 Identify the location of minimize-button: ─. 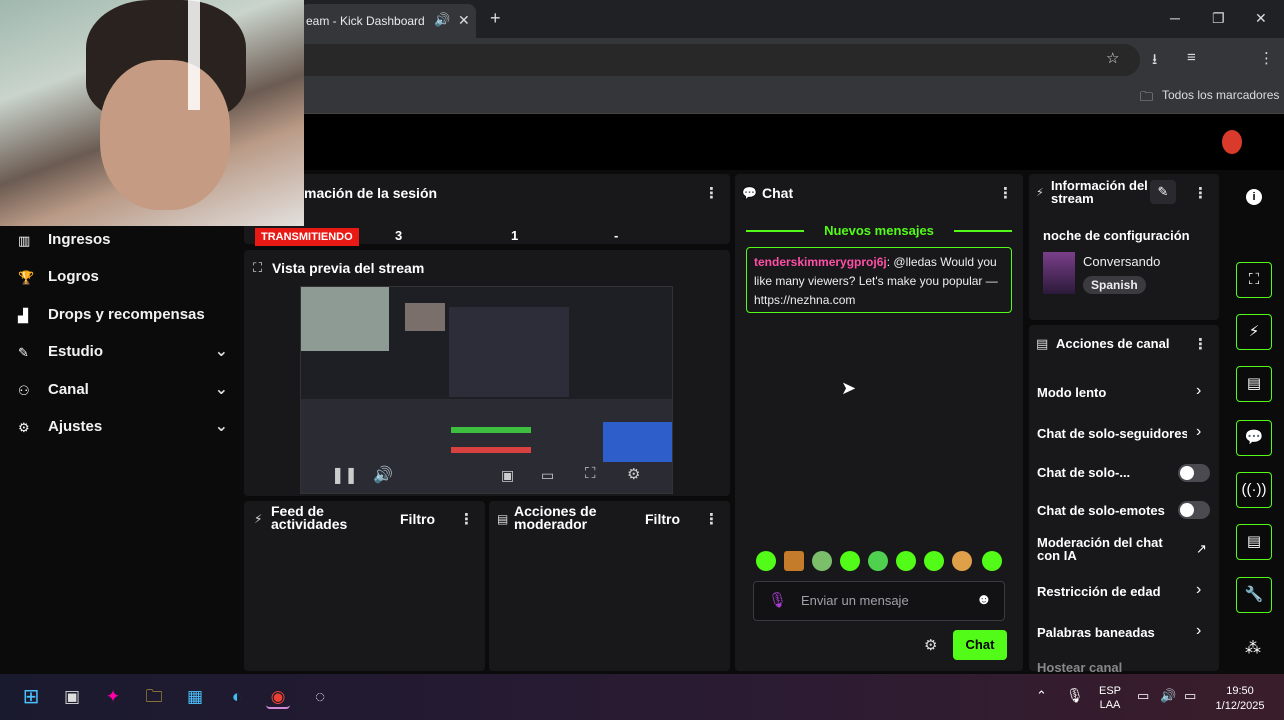
(1175, 18).